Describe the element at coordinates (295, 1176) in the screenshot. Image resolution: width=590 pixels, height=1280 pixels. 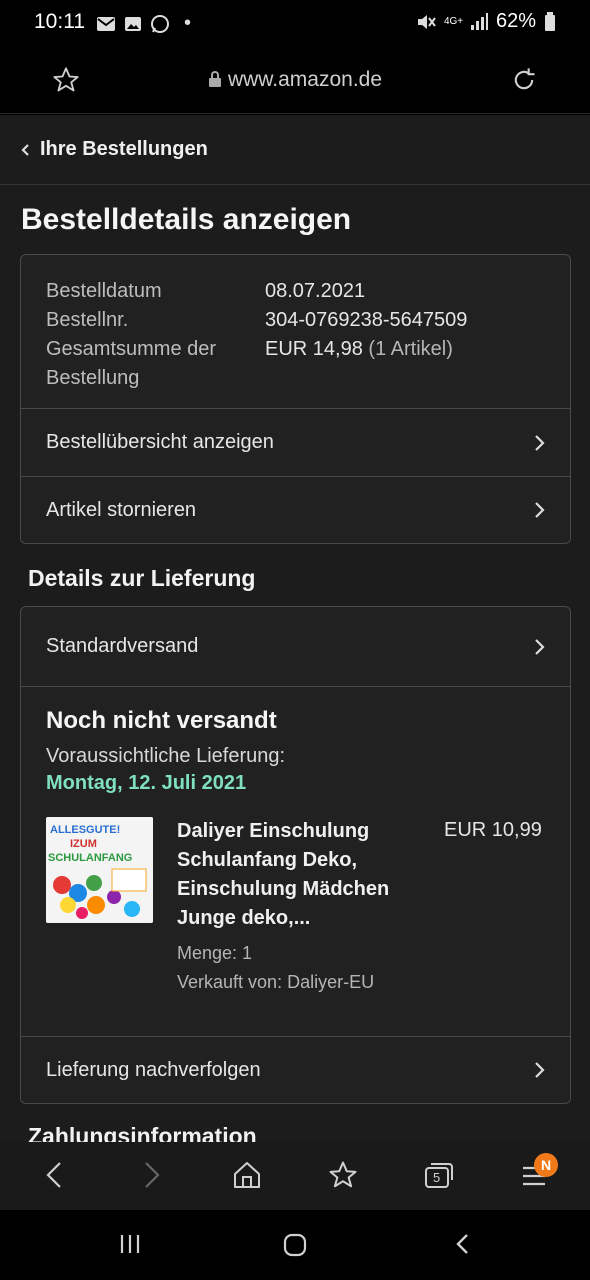
I see `browser-toolbar: 5 N` at that location.